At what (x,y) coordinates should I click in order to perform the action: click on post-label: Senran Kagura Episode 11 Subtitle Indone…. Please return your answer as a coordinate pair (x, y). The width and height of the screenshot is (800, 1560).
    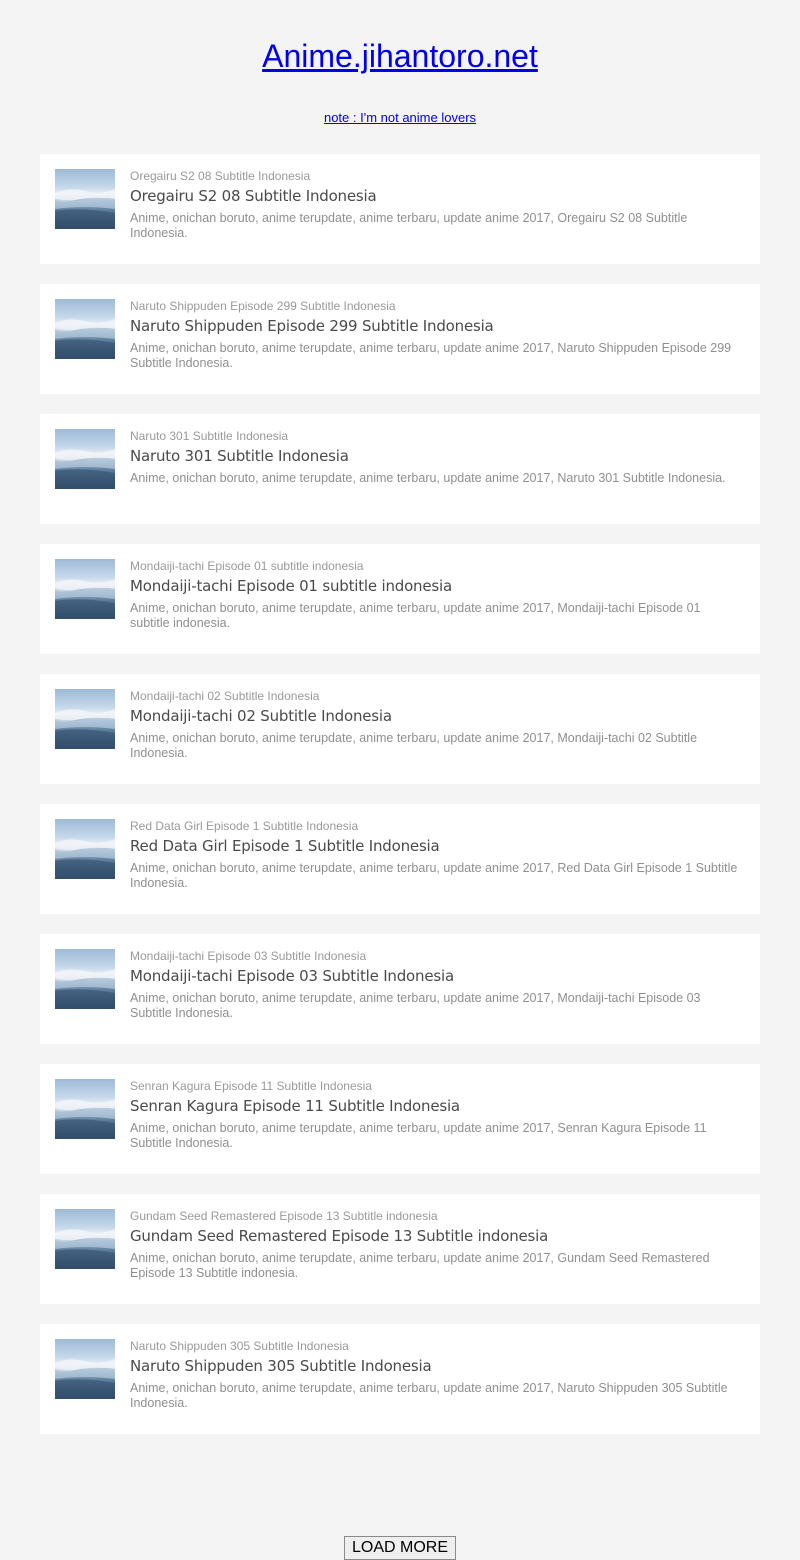
    Looking at the image, I should click on (251, 1086).